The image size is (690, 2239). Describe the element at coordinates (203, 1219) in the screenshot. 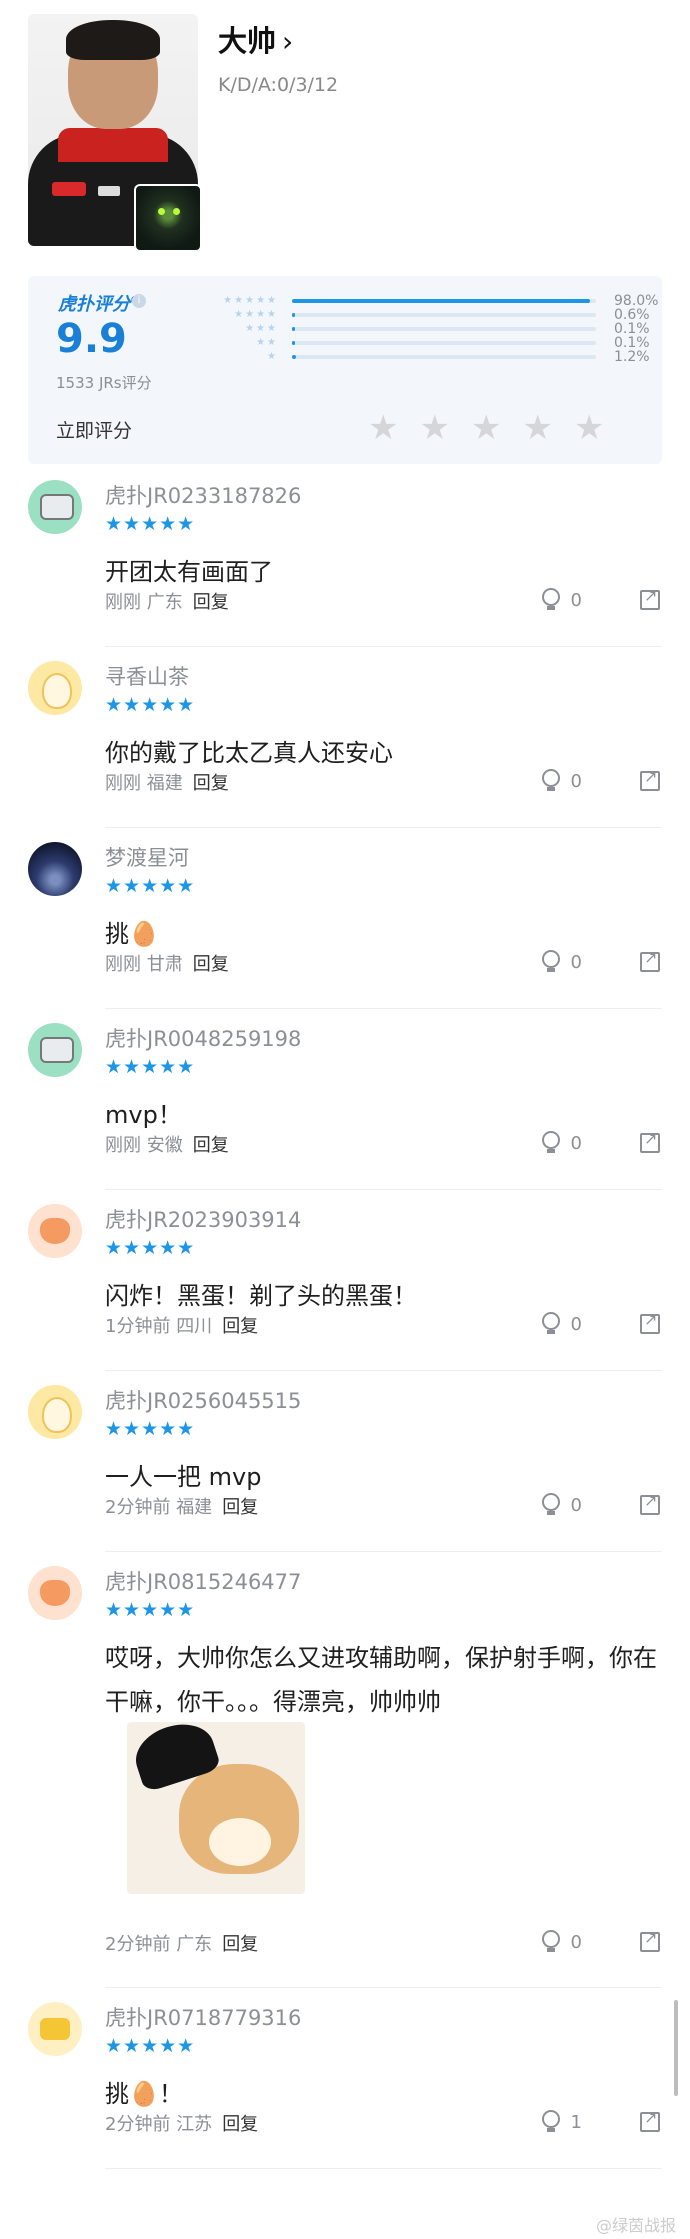

I see `comment-username: 虎扑JR2023903914` at that location.